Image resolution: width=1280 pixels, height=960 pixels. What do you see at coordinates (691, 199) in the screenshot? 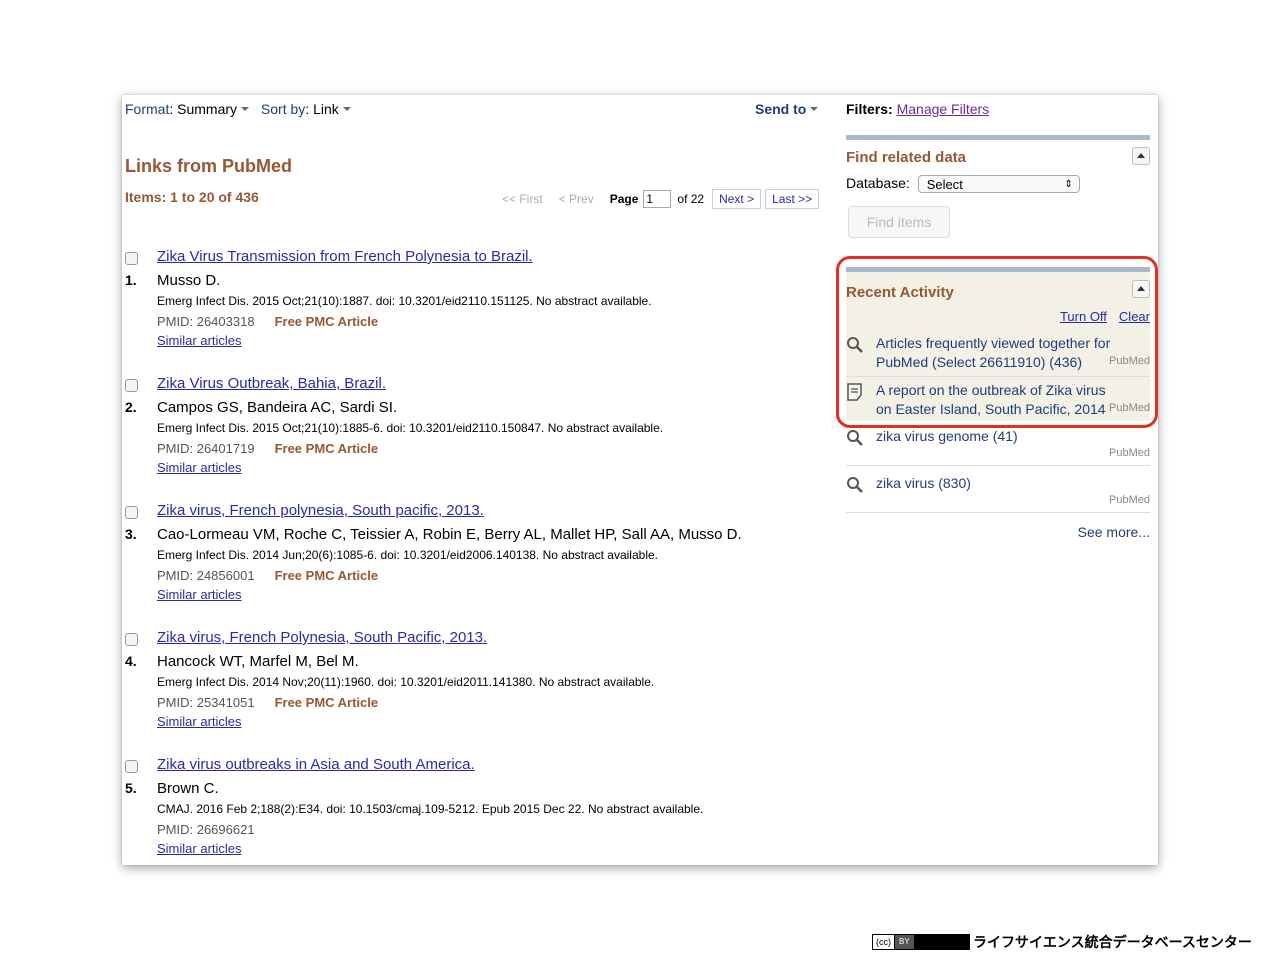
I see `page-total: of 22` at bounding box center [691, 199].